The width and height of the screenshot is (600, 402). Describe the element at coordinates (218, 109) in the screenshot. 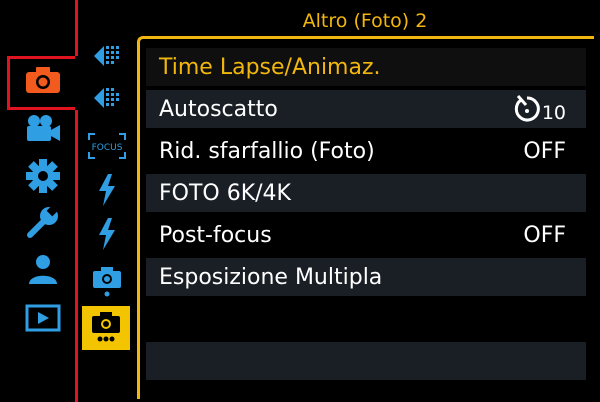

I see `menu-item-label: Autoscatto` at that location.